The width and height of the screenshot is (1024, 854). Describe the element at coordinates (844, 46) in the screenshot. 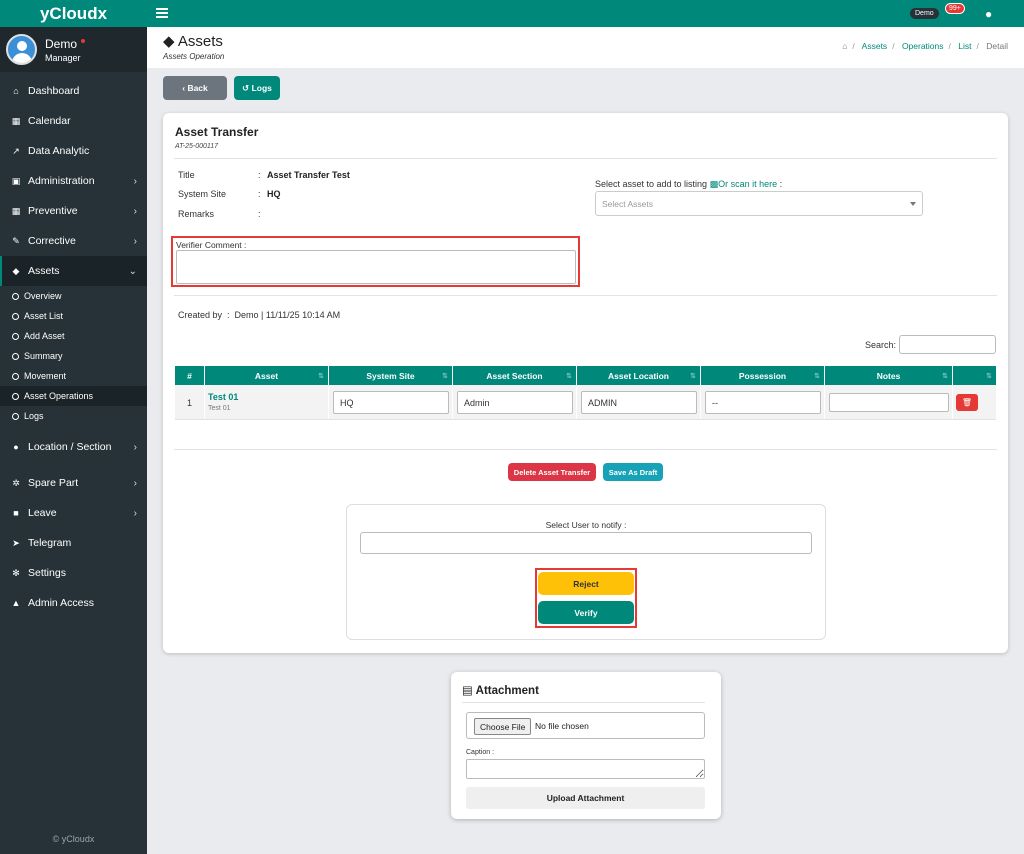

I see `home-icon: ⌂` at that location.